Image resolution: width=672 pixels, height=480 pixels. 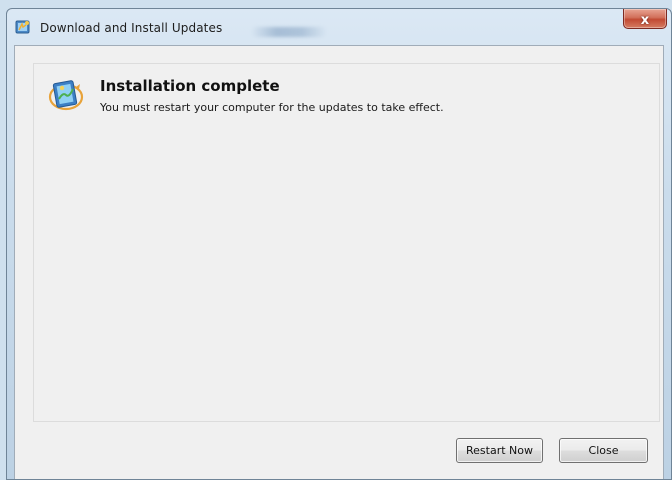 What do you see at coordinates (339, 27) in the screenshot?
I see `title-bar: Download and Install Updates x` at bounding box center [339, 27].